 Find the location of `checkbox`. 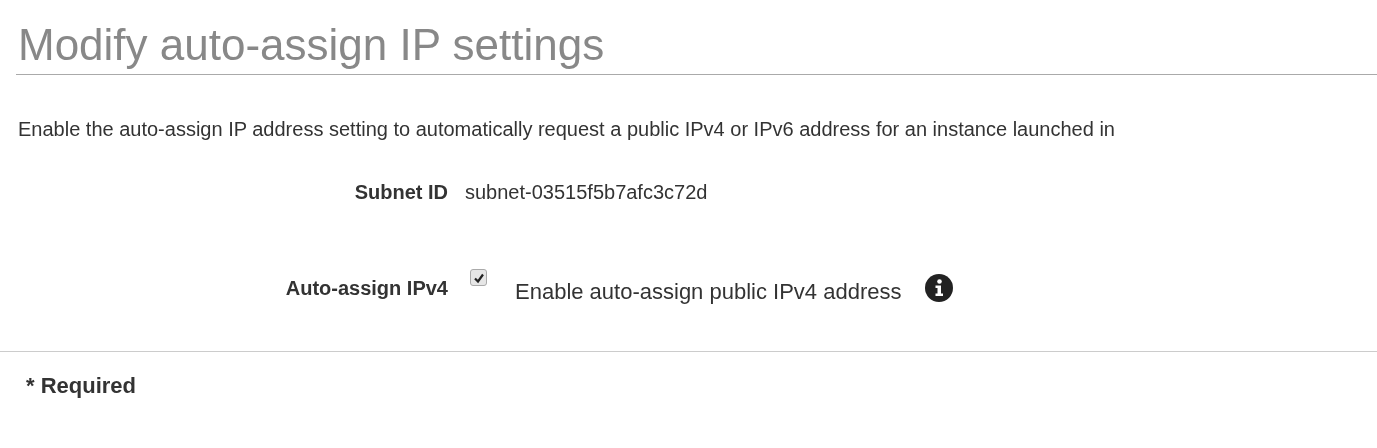

checkbox is located at coordinates (478, 277).